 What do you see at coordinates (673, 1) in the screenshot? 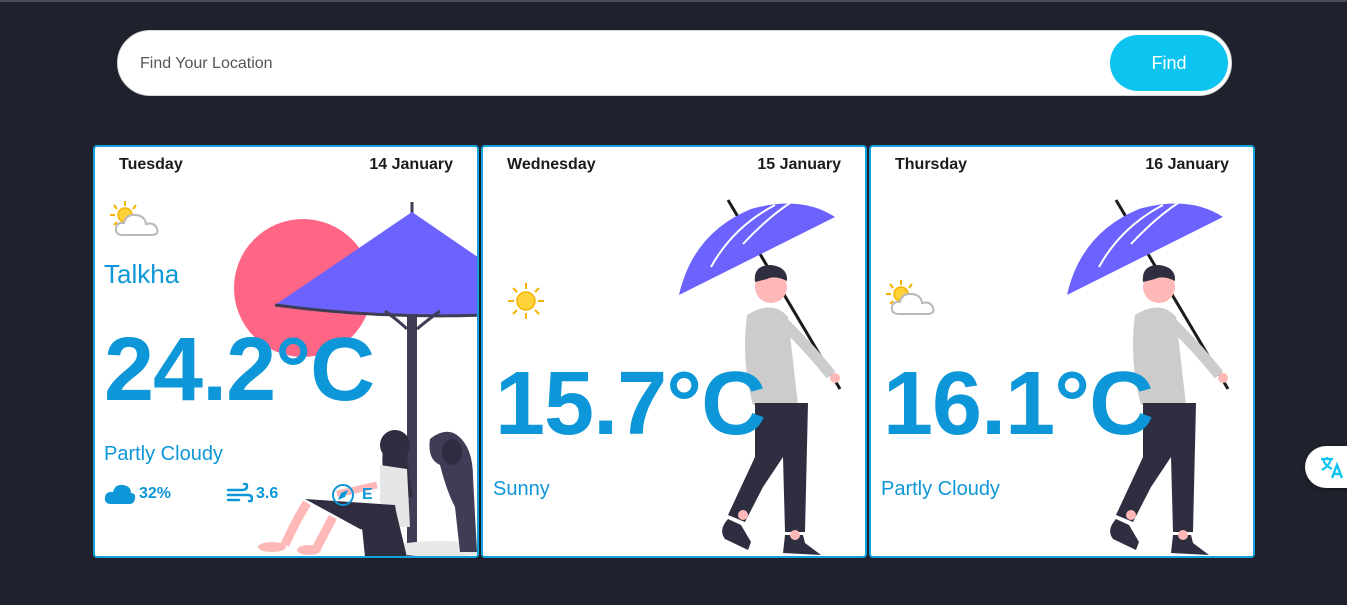
I see `window-top-border` at bounding box center [673, 1].